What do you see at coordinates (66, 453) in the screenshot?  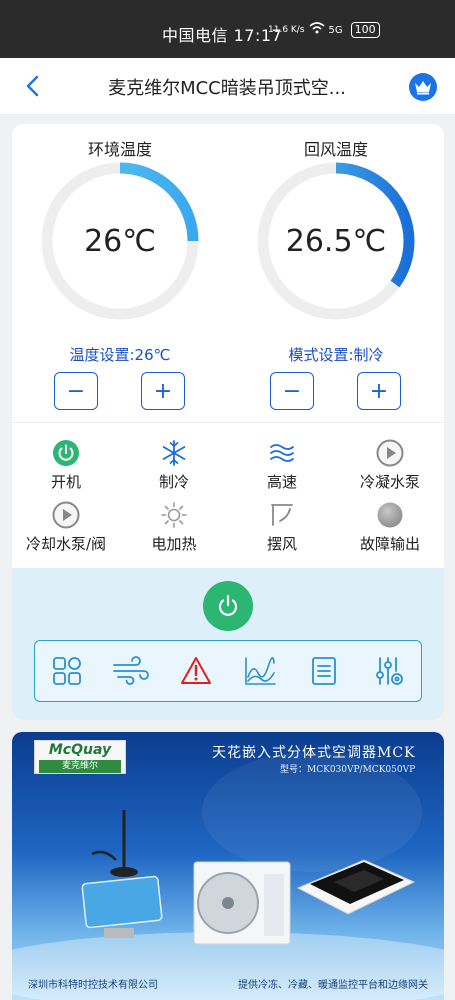 I see `power-on-icon` at bounding box center [66, 453].